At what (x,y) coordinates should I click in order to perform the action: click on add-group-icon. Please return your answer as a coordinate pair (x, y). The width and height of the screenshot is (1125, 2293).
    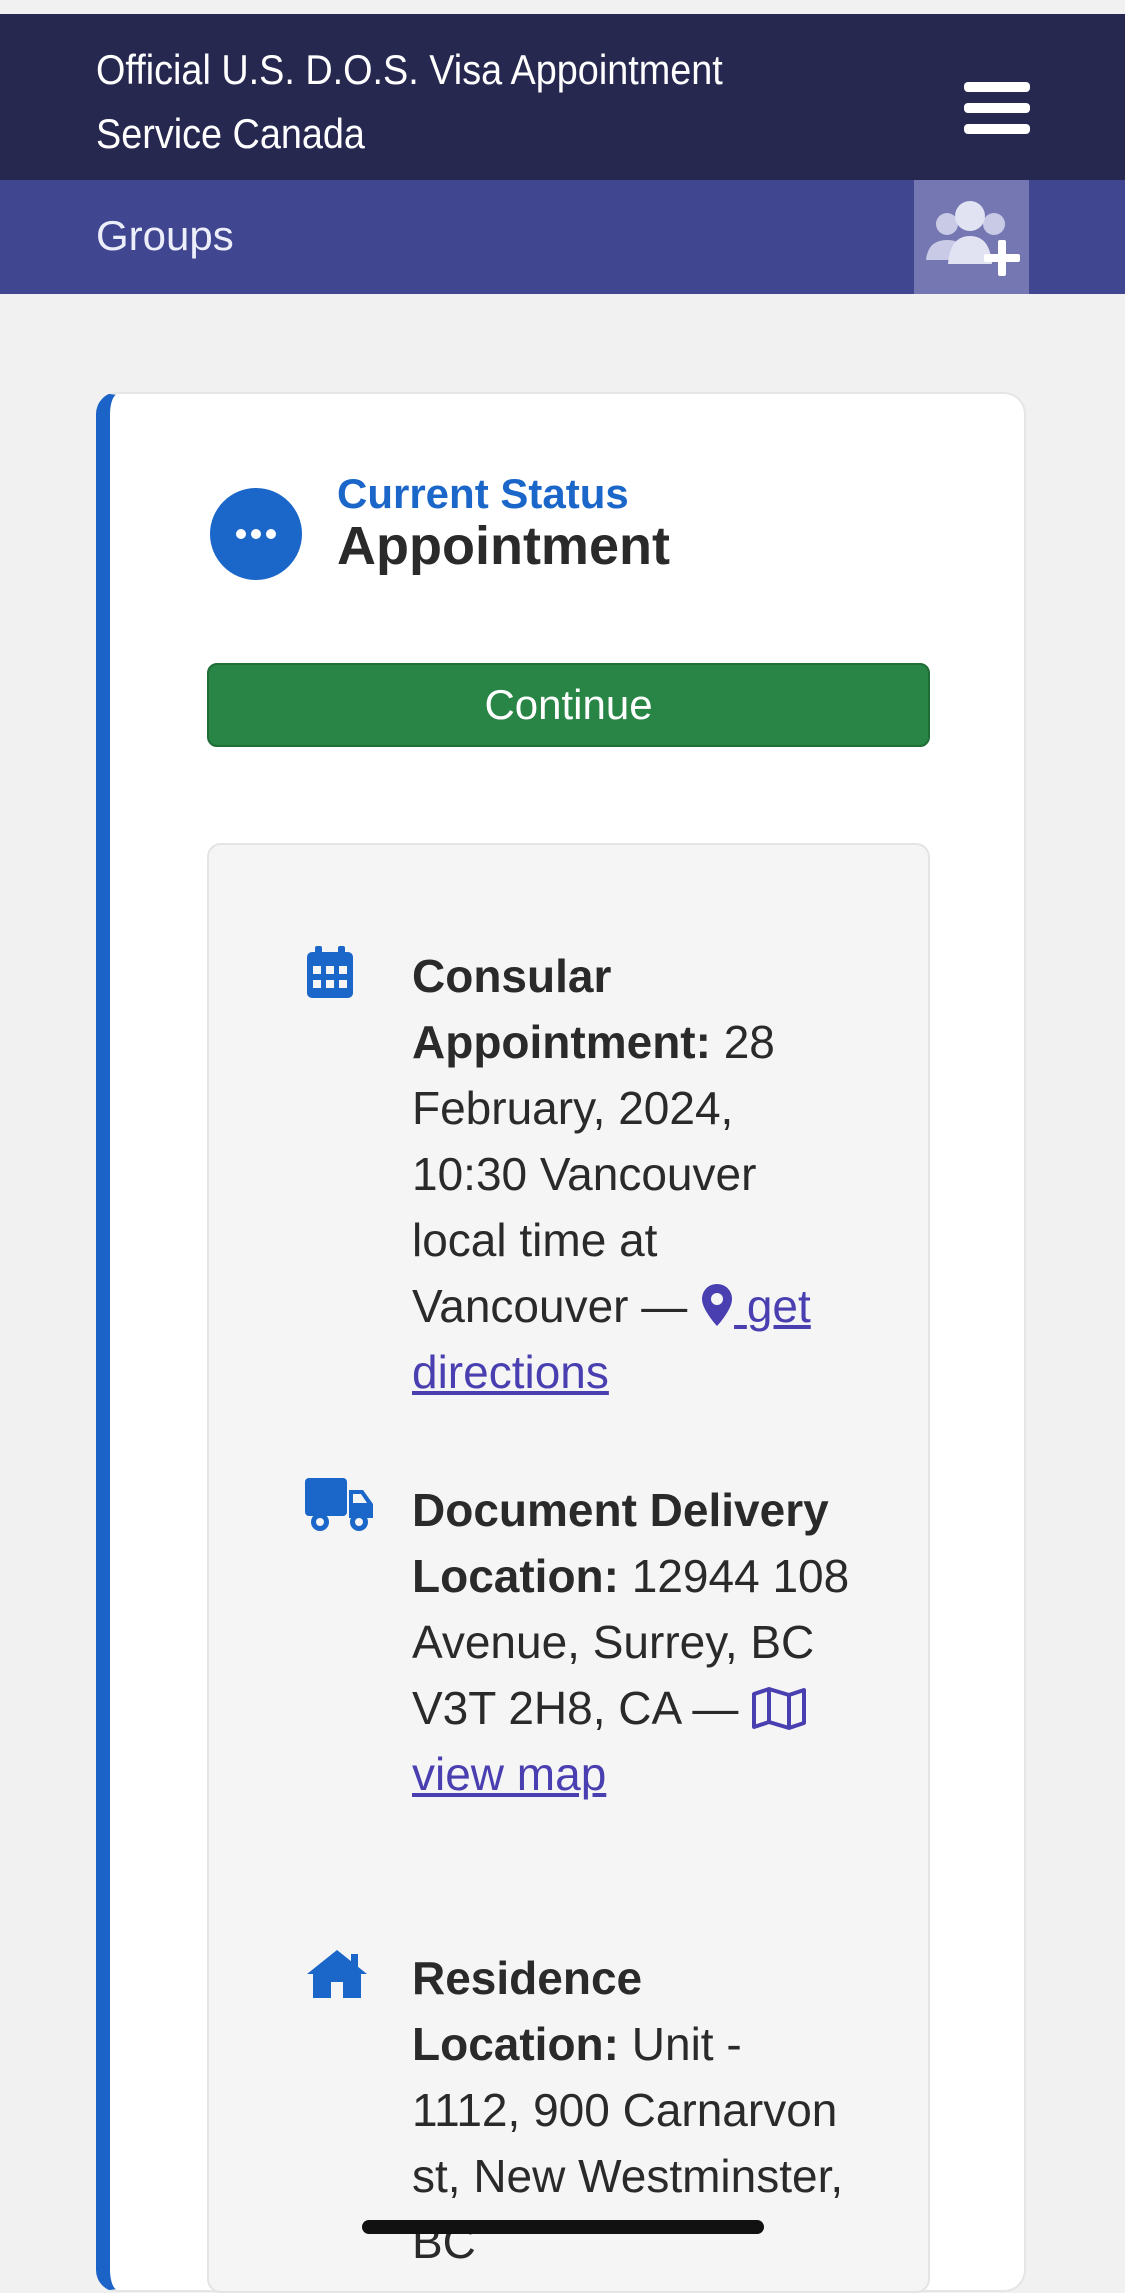
    Looking at the image, I should click on (973, 238).